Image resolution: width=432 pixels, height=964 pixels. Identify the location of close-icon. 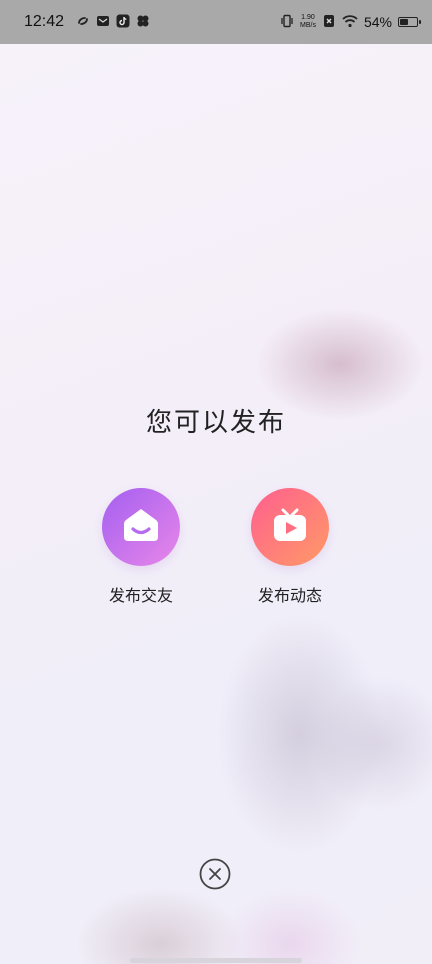
(215, 876).